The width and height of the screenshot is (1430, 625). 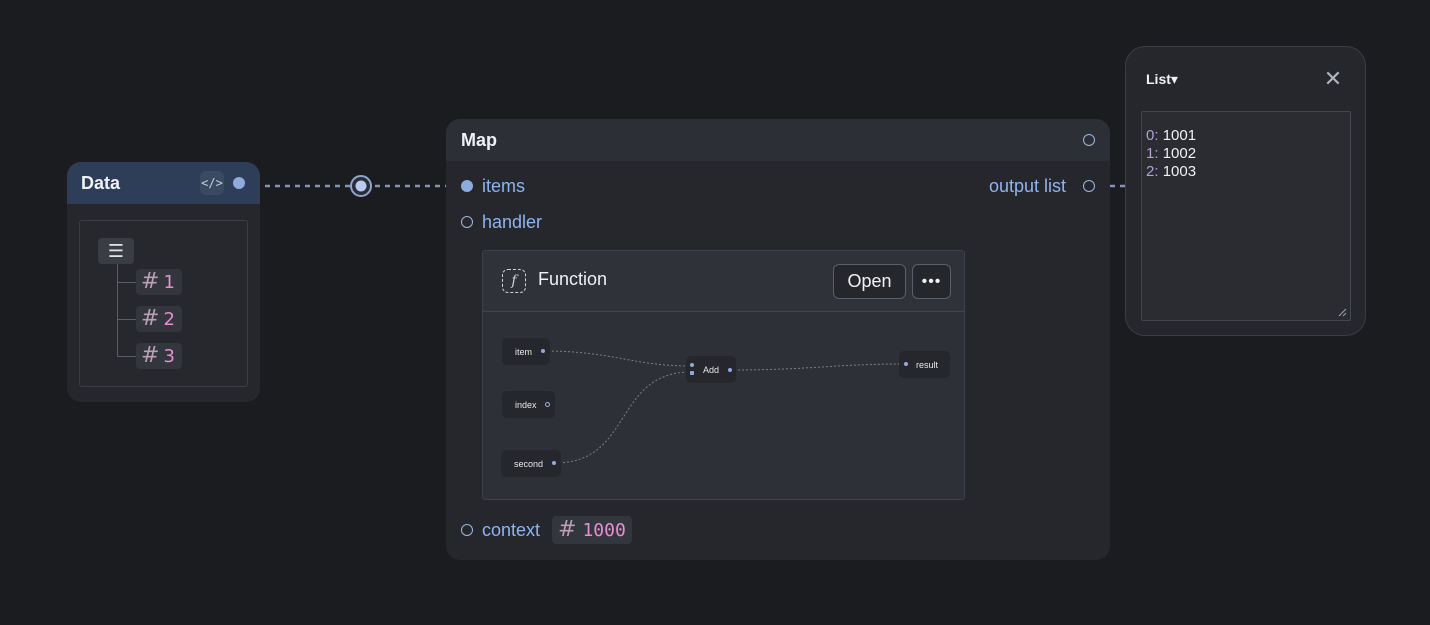 I want to click on graph-node-second: second, so click(x=531, y=463).